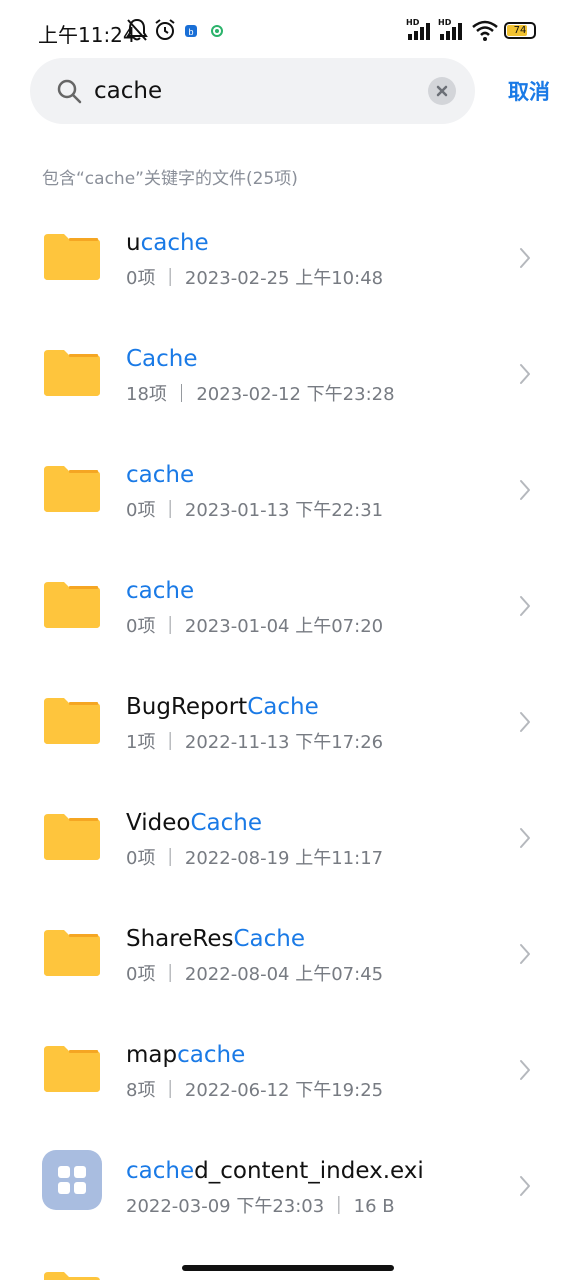  What do you see at coordinates (255, 1090) in the screenshot?
I see `item-meta: 8项 ｜ 2022-06-12 下午19:25` at bounding box center [255, 1090].